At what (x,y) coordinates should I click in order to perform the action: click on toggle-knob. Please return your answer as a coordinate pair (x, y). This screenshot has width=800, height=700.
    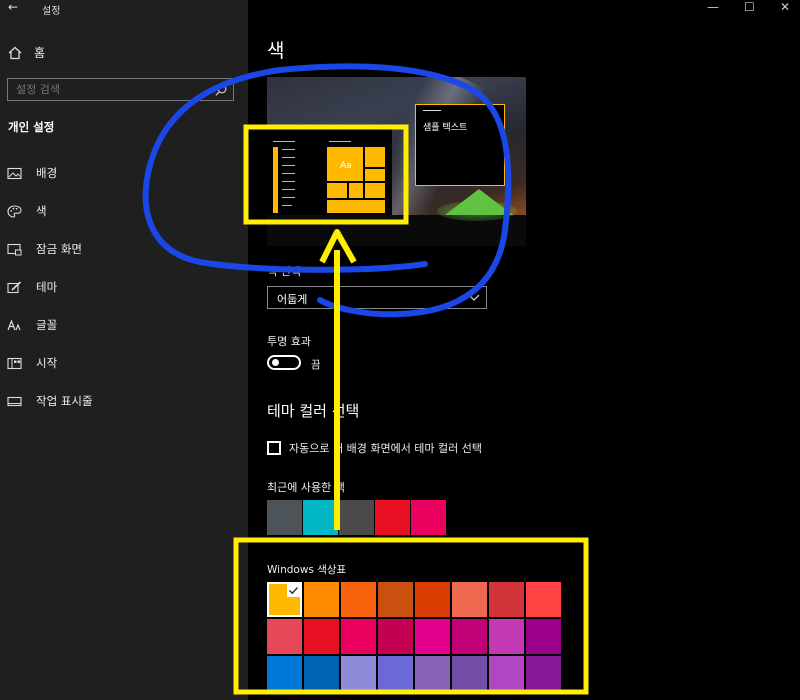
    Looking at the image, I should click on (275, 362).